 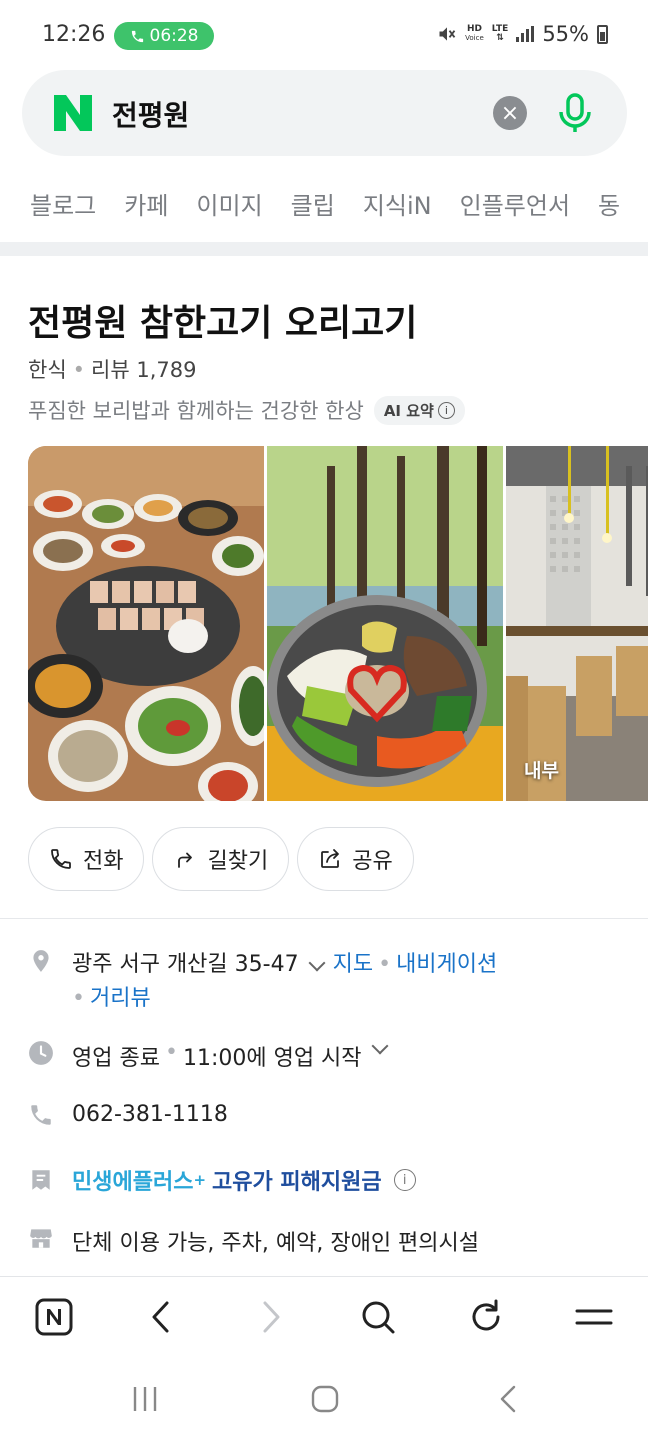 What do you see at coordinates (73, 113) in the screenshot?
I see `naver-logo-icon` at bounding box center [73, 113].